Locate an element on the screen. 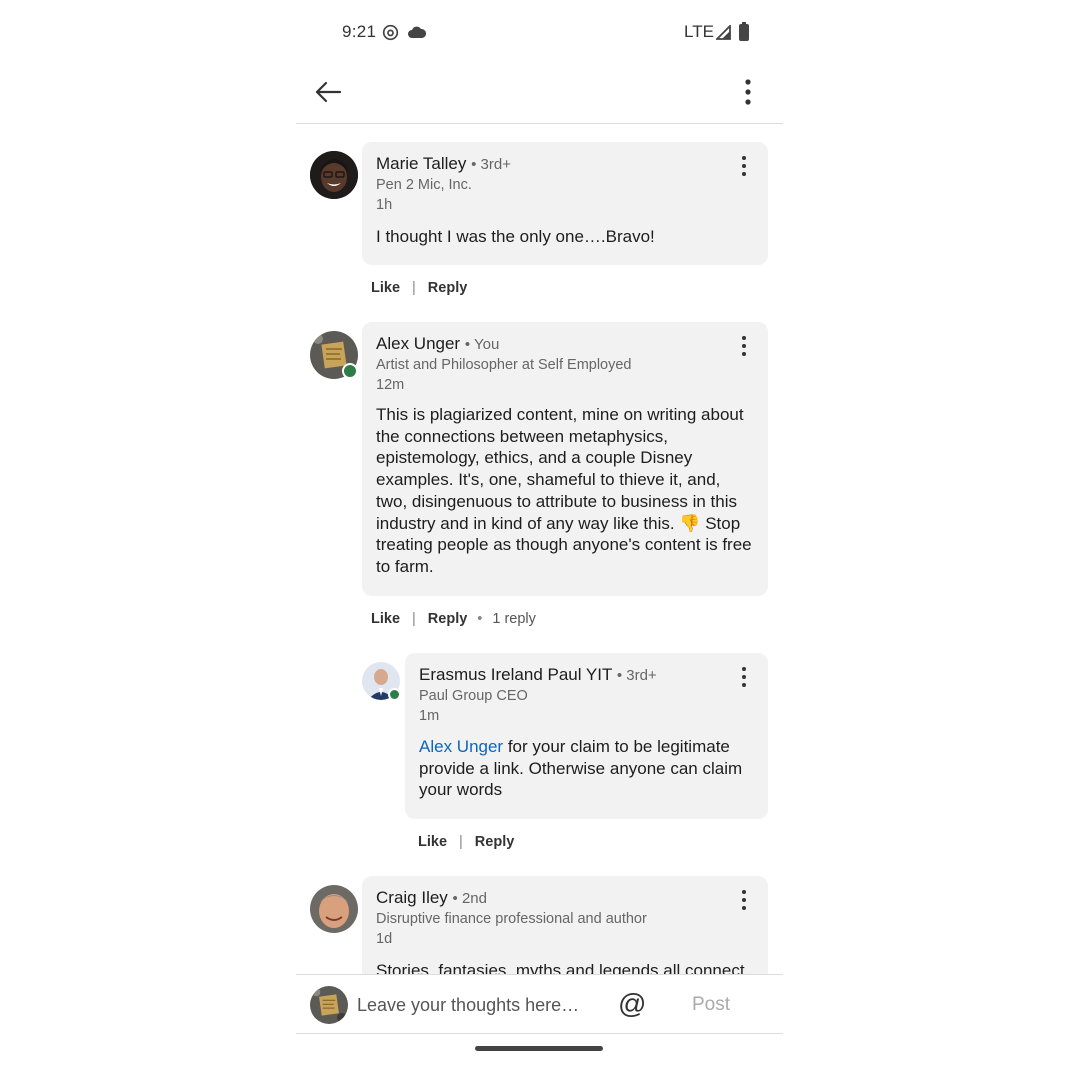 The image size is (1080, 1079). home-indicator is located at coordinates (539, 1048).